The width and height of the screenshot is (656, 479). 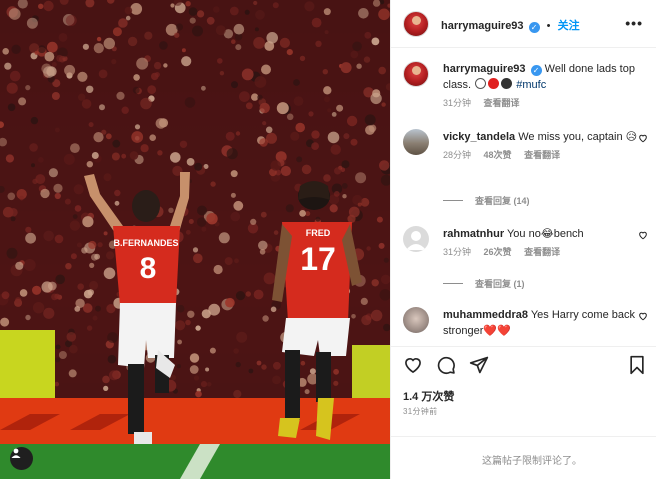 What do you see at coordinates (569, 26) in the screenshot?
I see `follow-button: 关注` at bounding box center [569, 26].